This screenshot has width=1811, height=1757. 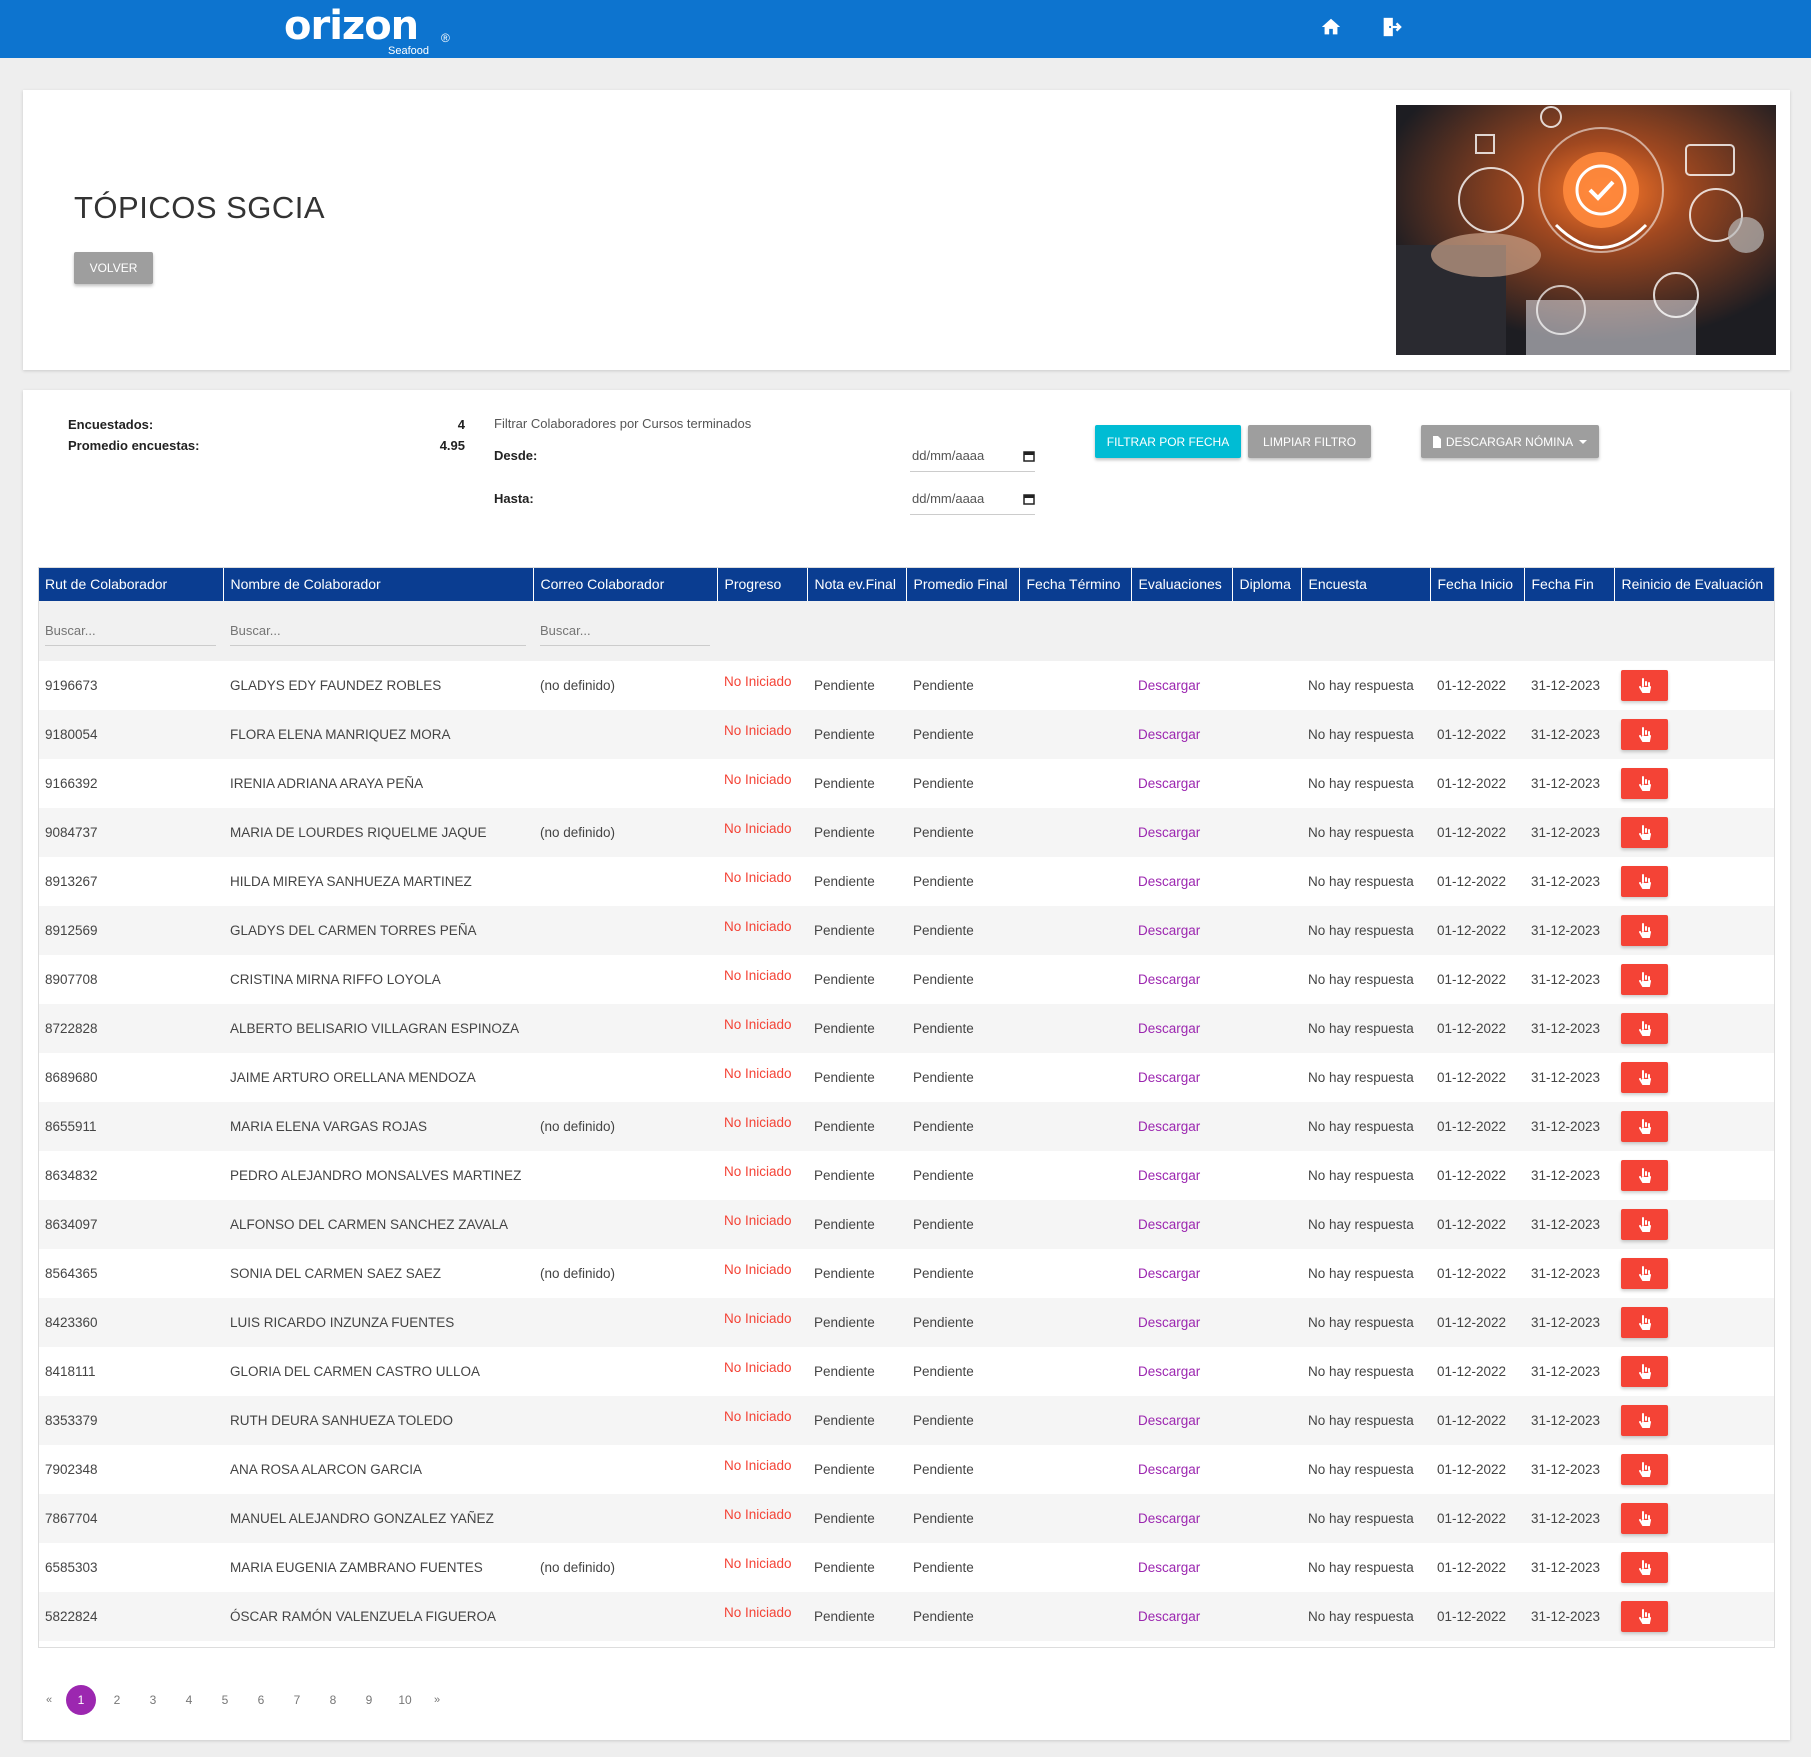 I want to click on col-header-name: Nombre de Colaborador, so click(x=378, y=584).